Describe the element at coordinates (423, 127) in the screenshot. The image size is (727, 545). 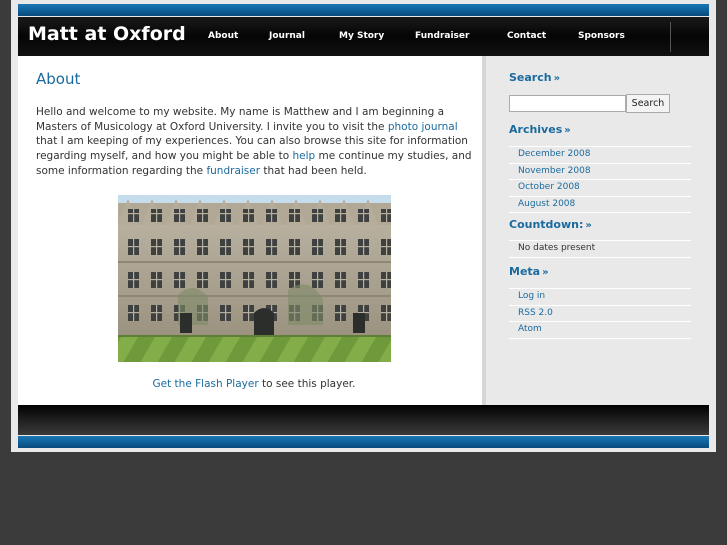
I see `photo-journal-link: photo journal` at that location.